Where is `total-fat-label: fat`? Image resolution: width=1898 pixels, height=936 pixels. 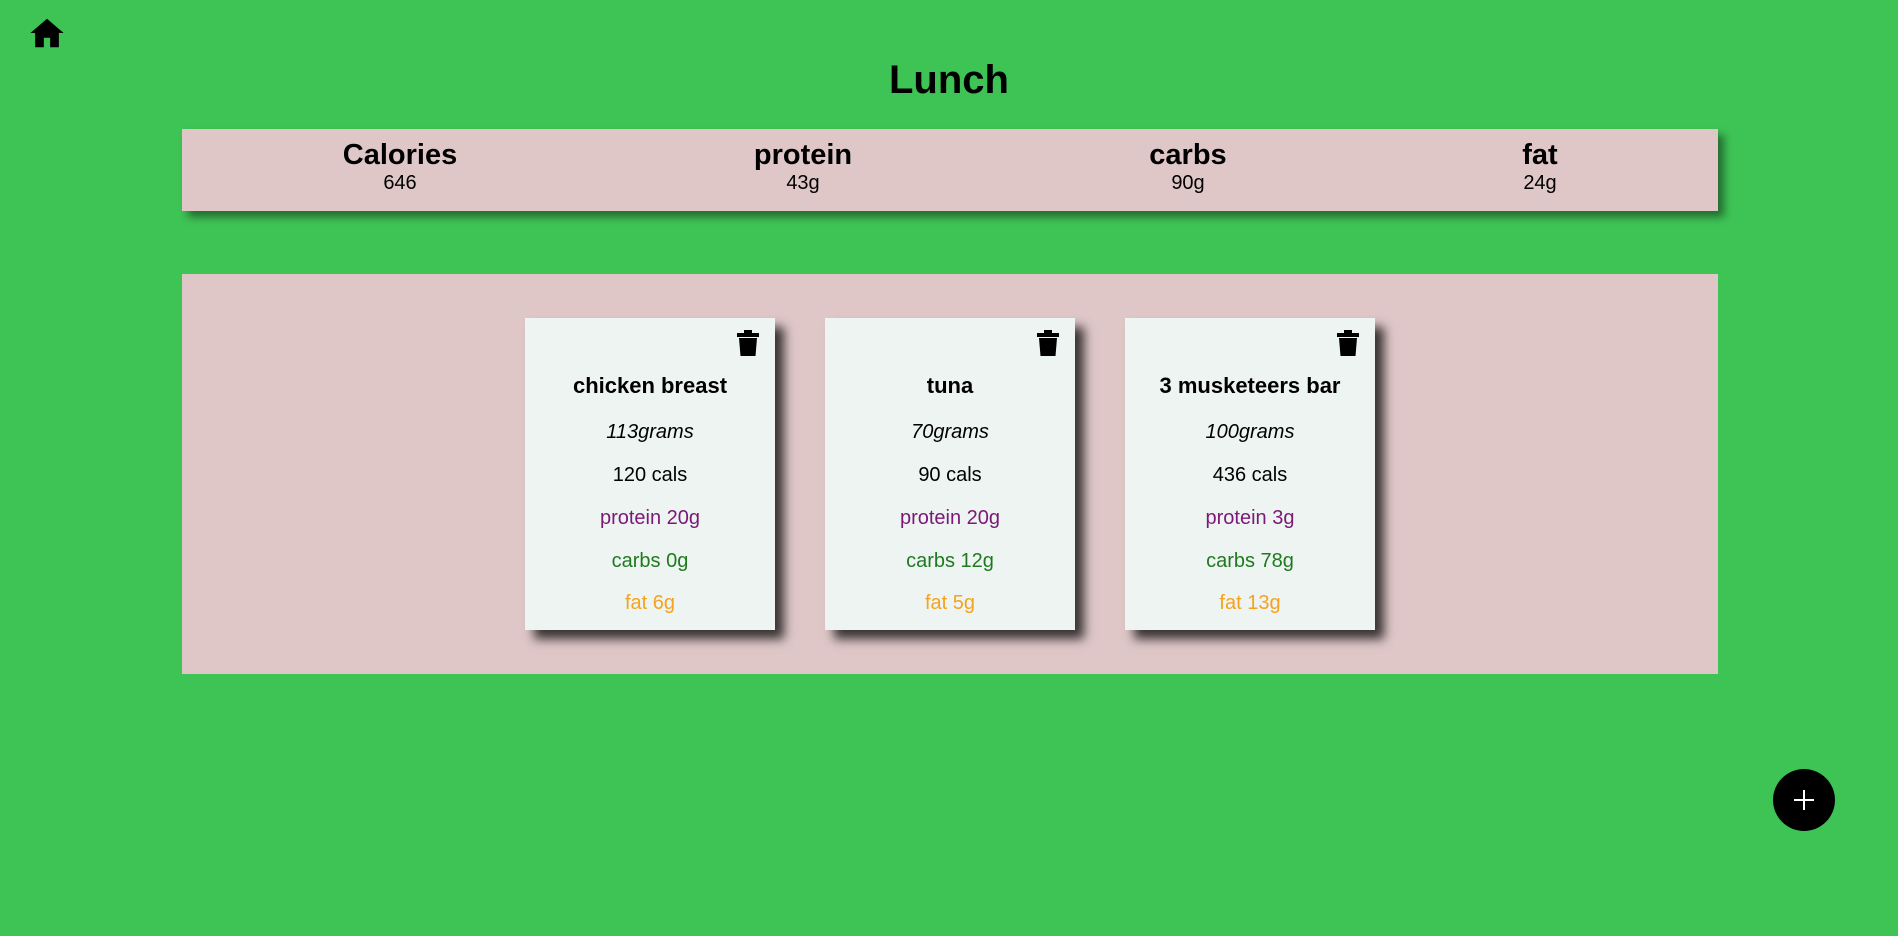 total-fat-label: fat is located at coordinates (1540, 155).